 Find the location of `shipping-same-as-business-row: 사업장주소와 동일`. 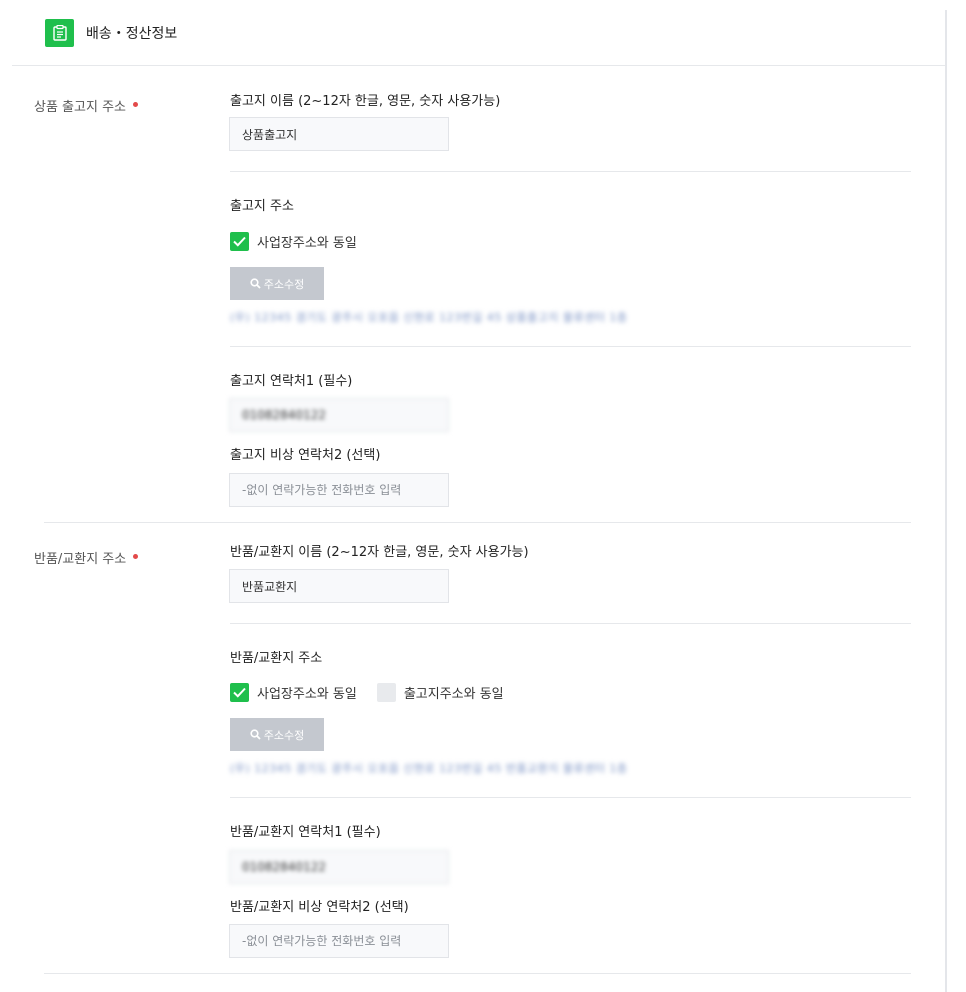

shipping-same-as-business-row: 사업장주소와 동일 is located at coordinates (293, 241).